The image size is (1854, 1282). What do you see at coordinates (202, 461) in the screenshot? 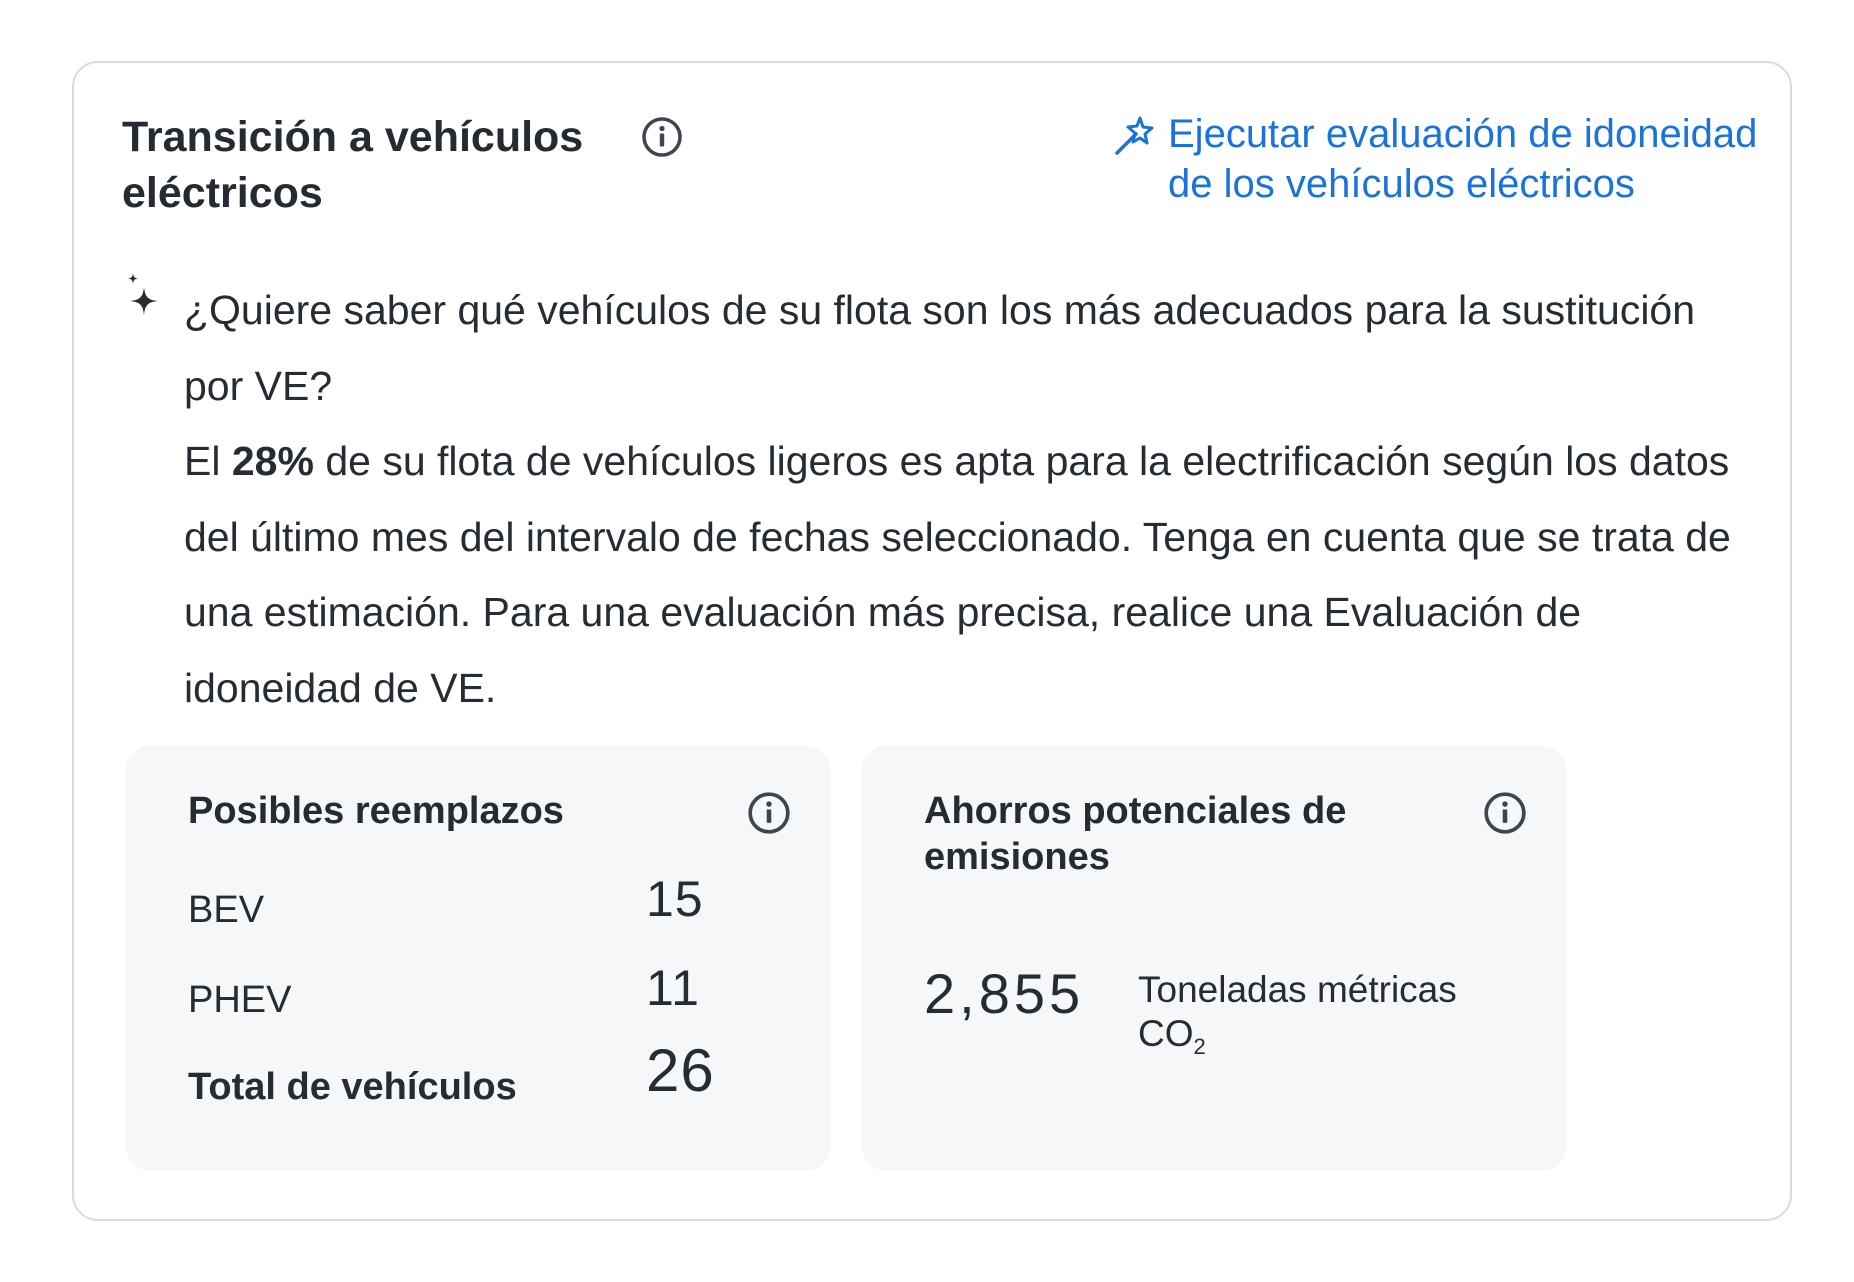
I see `insight-prefix: El` at bounding box center [202, 461].